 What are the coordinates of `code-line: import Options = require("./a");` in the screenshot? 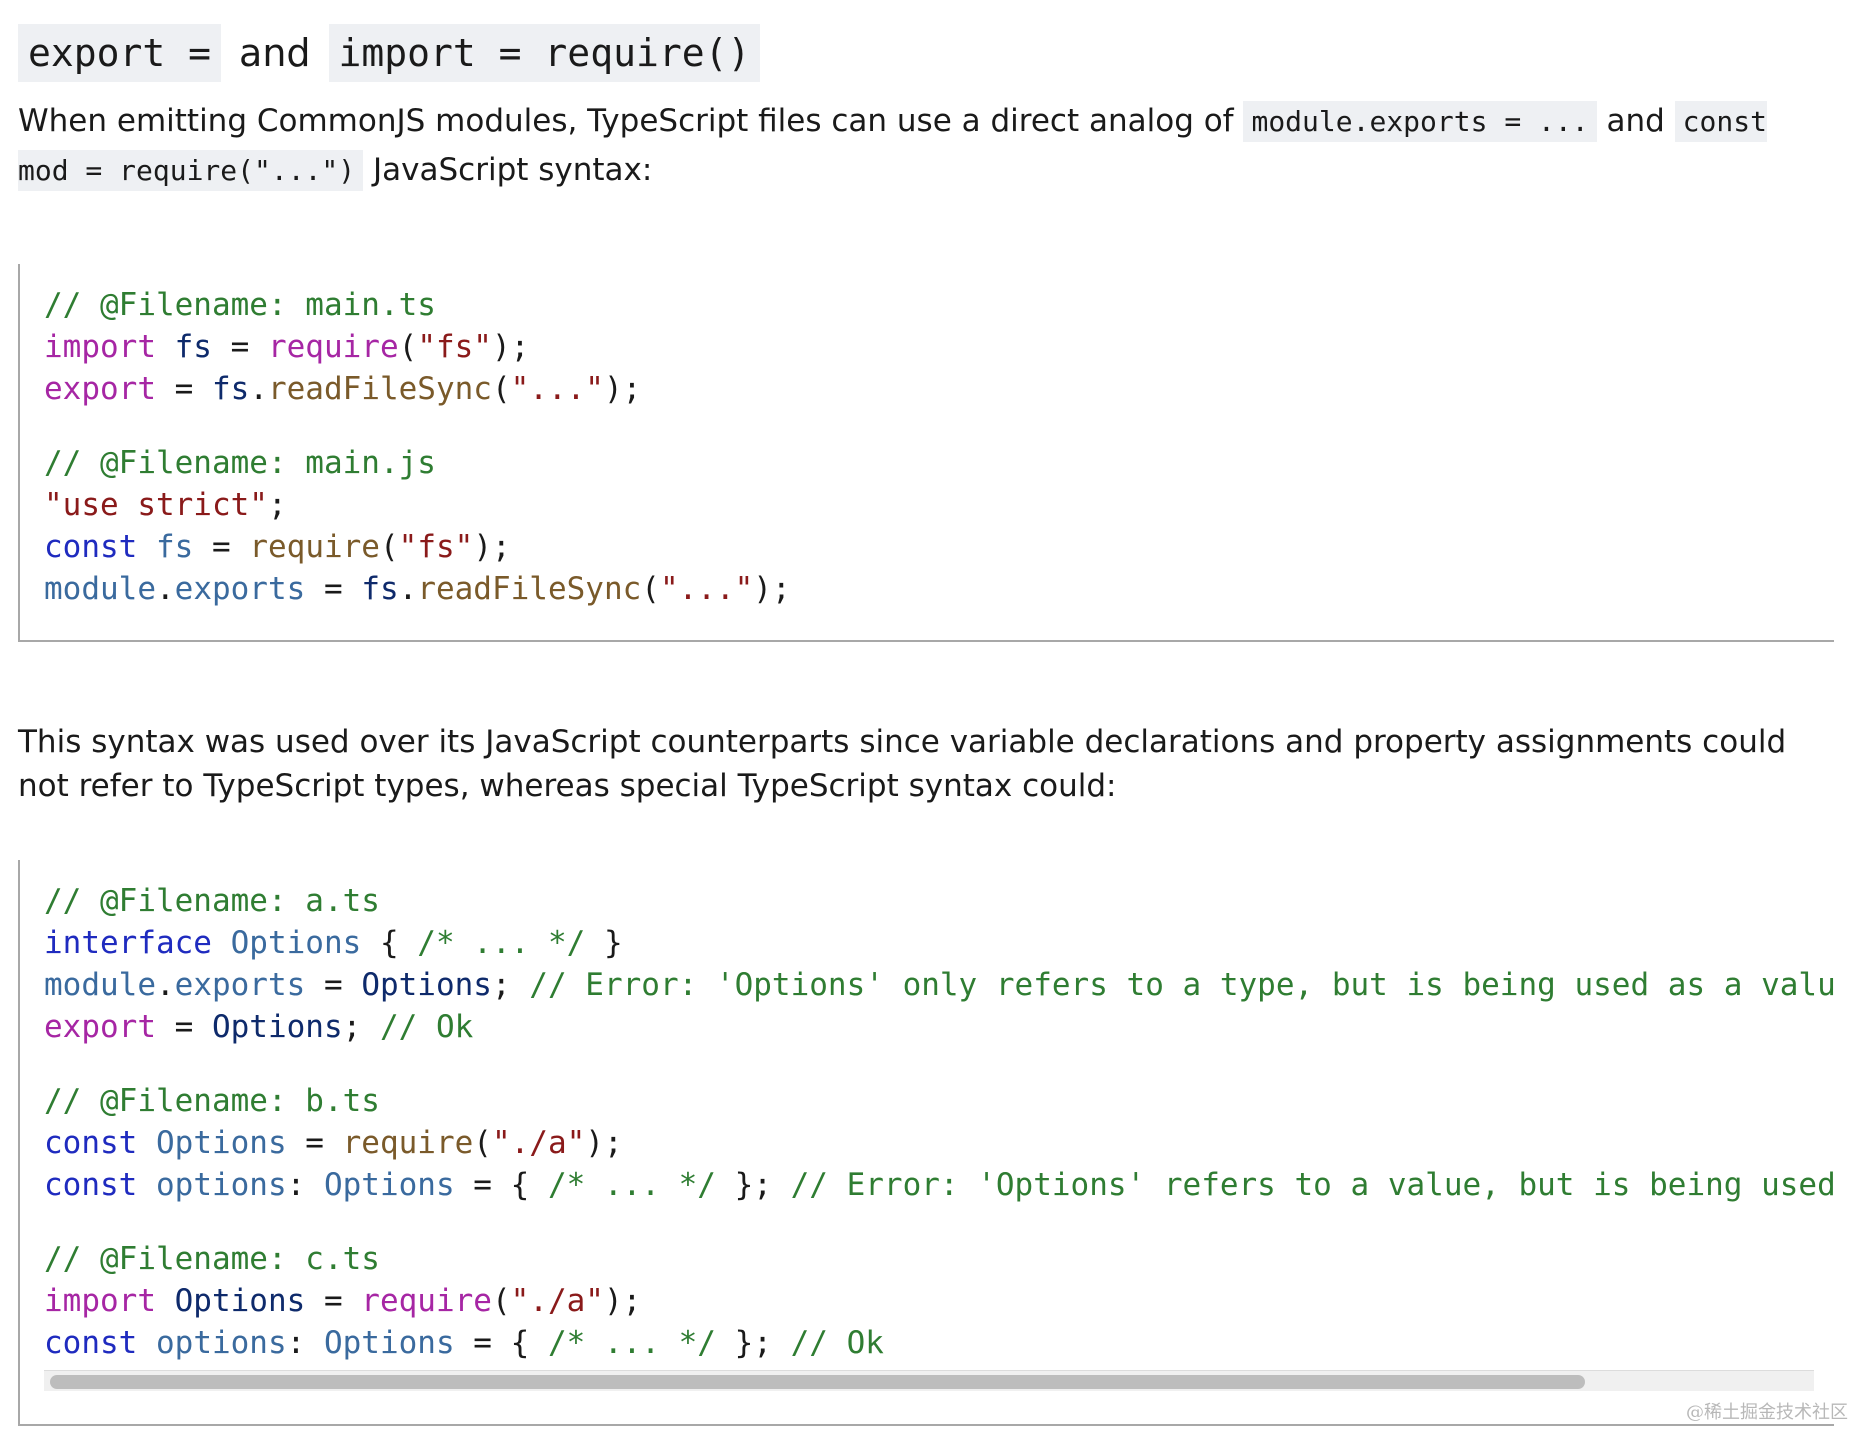 It's located at (343, 1301).